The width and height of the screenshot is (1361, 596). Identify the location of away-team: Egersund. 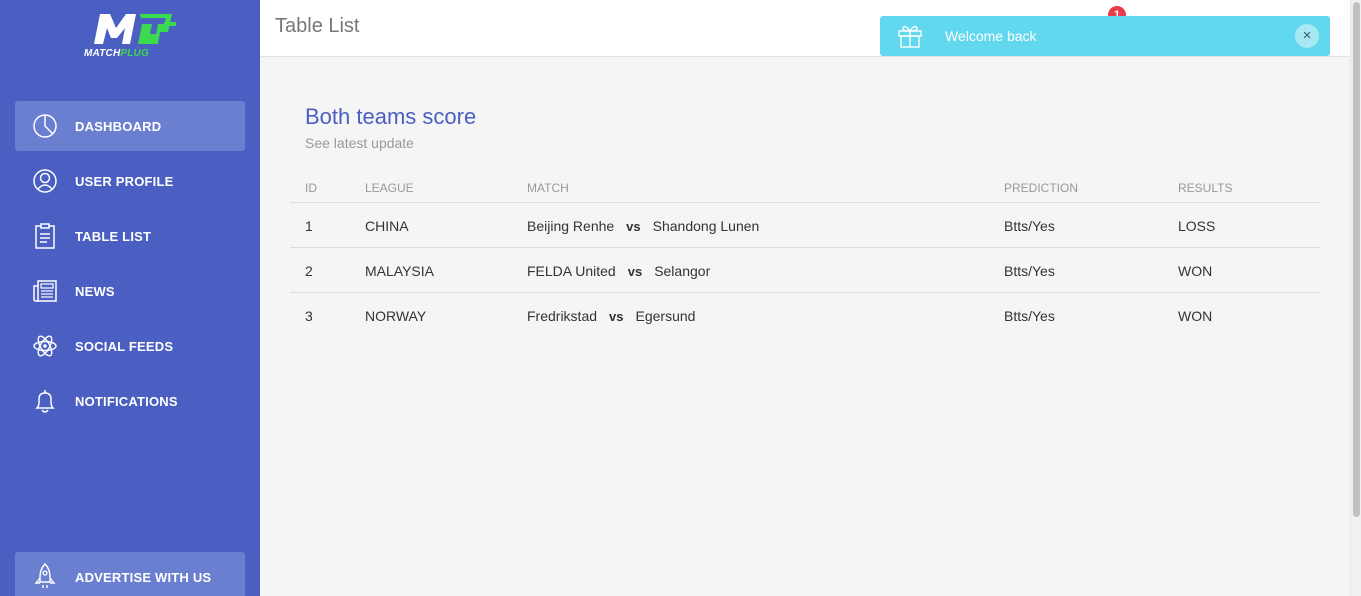
(665, 316).